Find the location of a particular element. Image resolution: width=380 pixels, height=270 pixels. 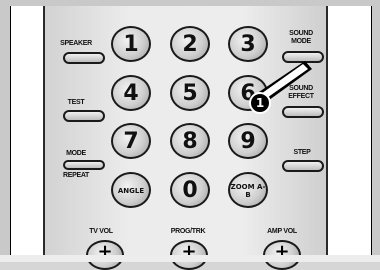

callout-marker: 1 is located at coordinates (260, 103).